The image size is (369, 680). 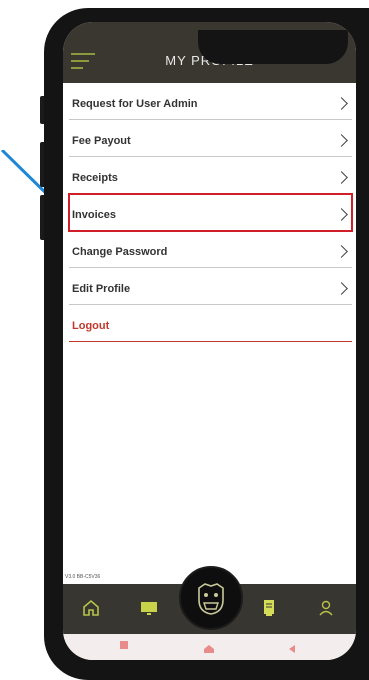 What do you see at coordinates (83, 577) in the screenshot?
I see `version-label: V3.0 BB-C5V36` at bounding box center [83, 577].